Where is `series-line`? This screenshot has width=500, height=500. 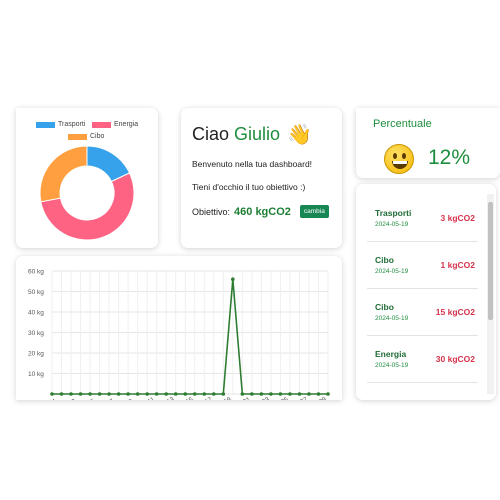 series-line is located at coordinates (190, 337).